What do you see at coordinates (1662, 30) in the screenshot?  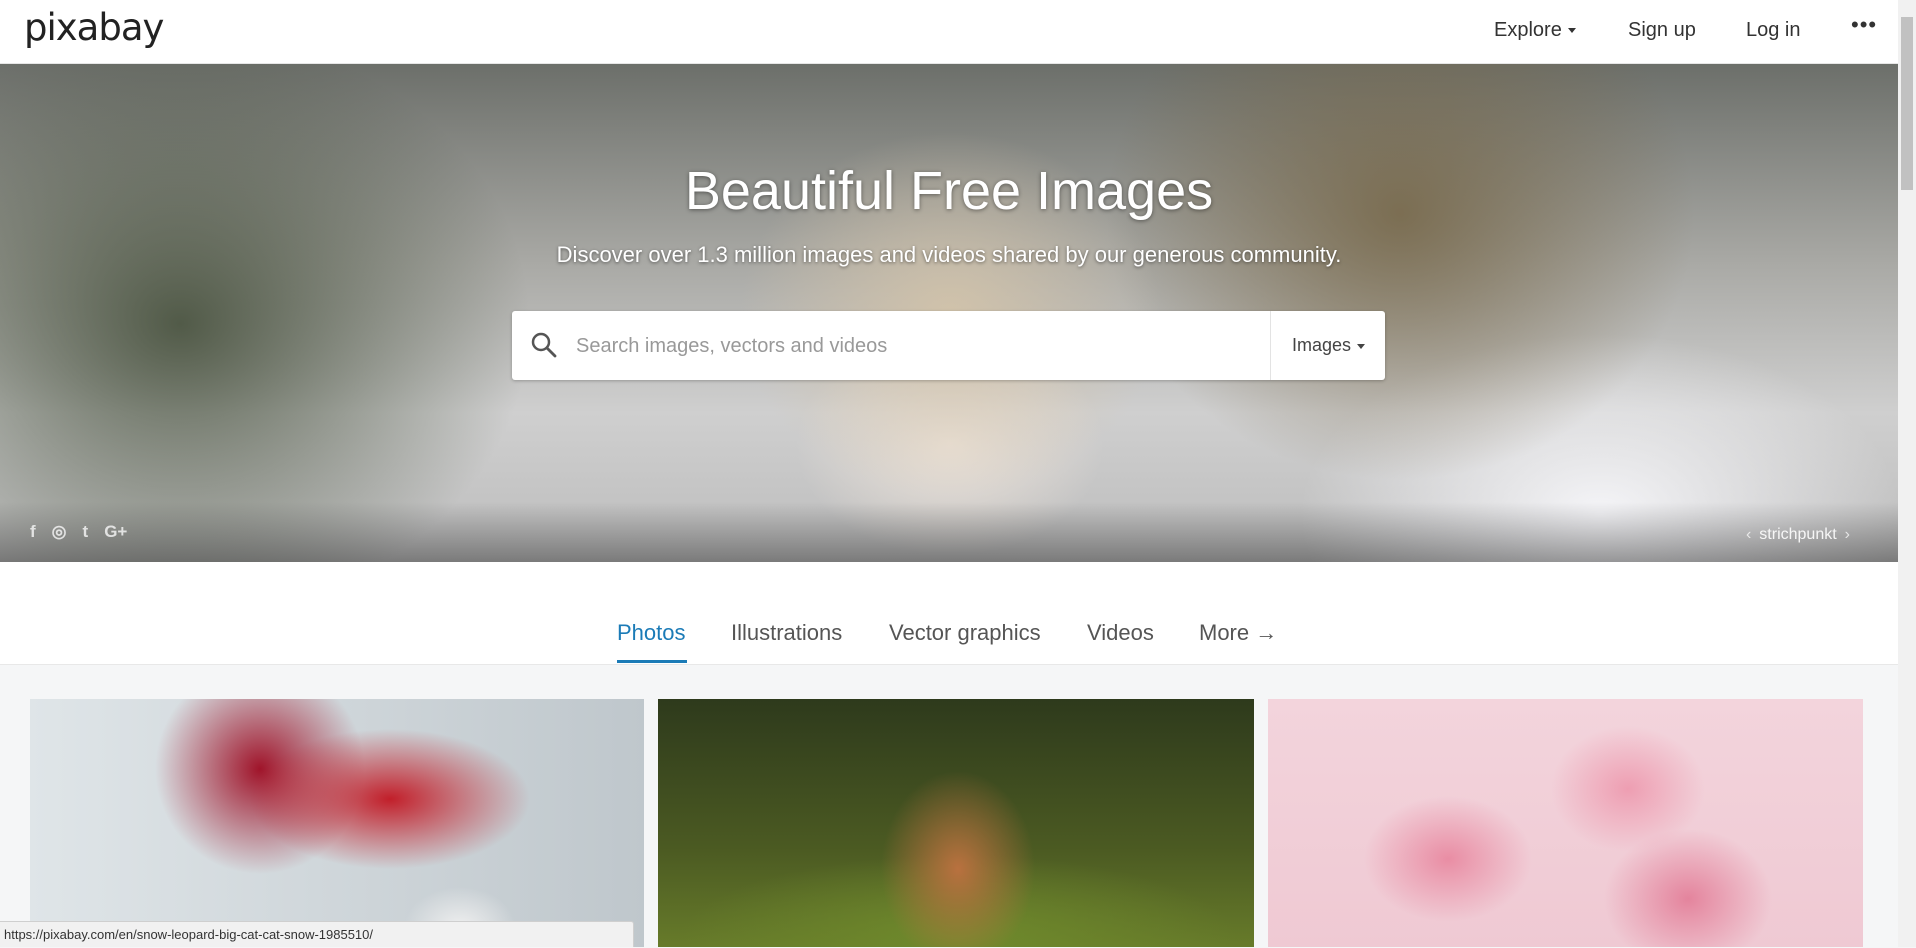 I see `signup-link: Sign up` at bounding box center [1662, 30].